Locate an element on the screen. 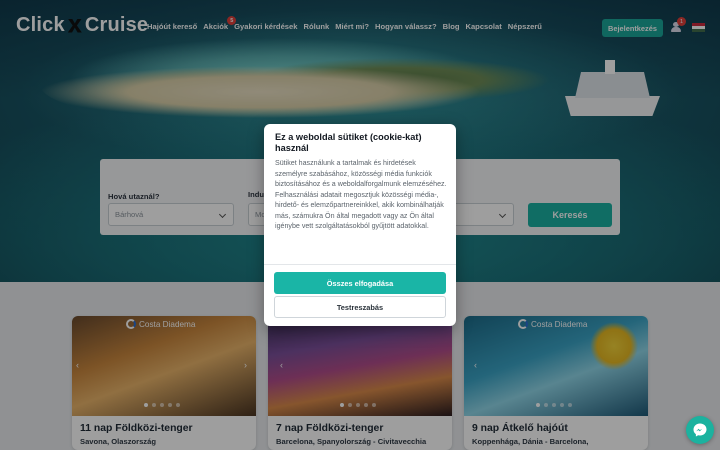  messenger-chat-button is located at coordinates (700, 430).